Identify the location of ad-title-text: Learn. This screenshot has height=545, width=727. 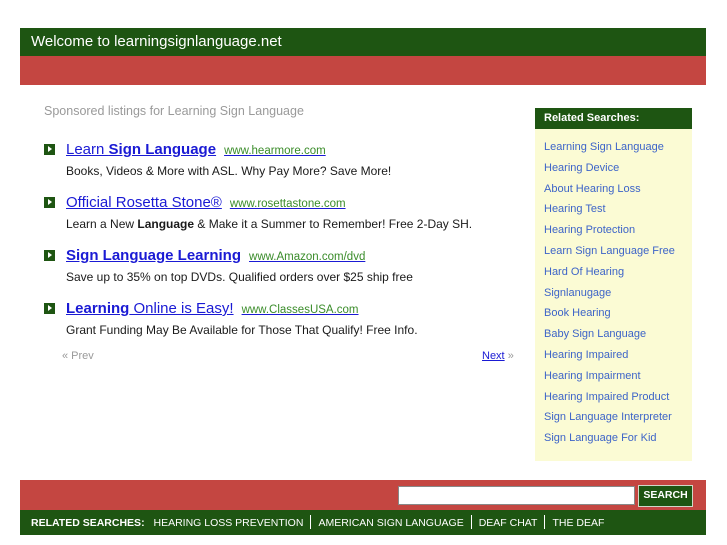
(87, 149).